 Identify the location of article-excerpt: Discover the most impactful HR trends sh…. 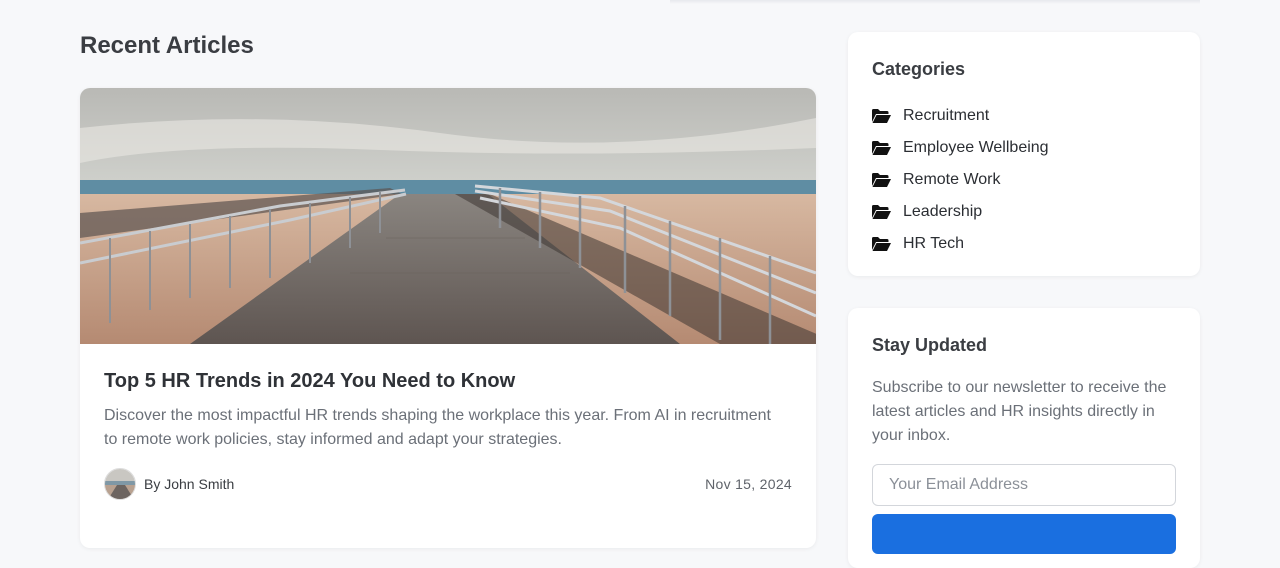
(437, 427).